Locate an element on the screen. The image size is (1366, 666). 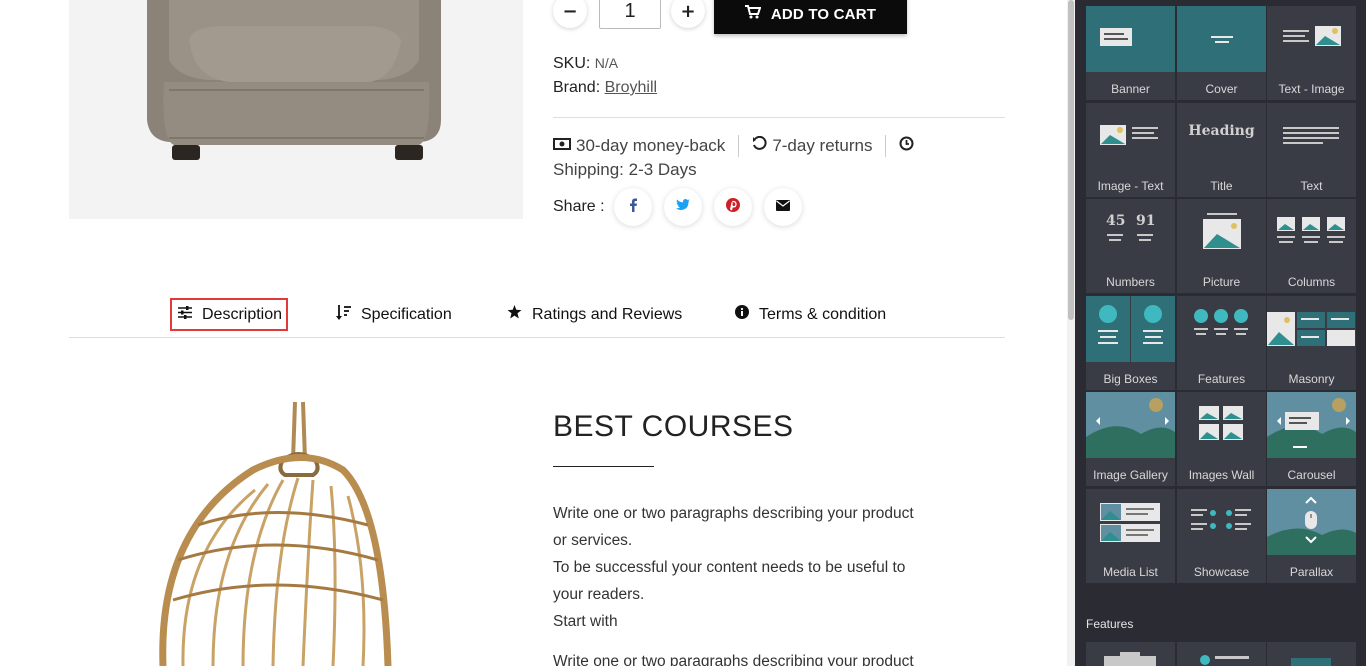
tile-label: Columns is located at coordinates (1311, 282).